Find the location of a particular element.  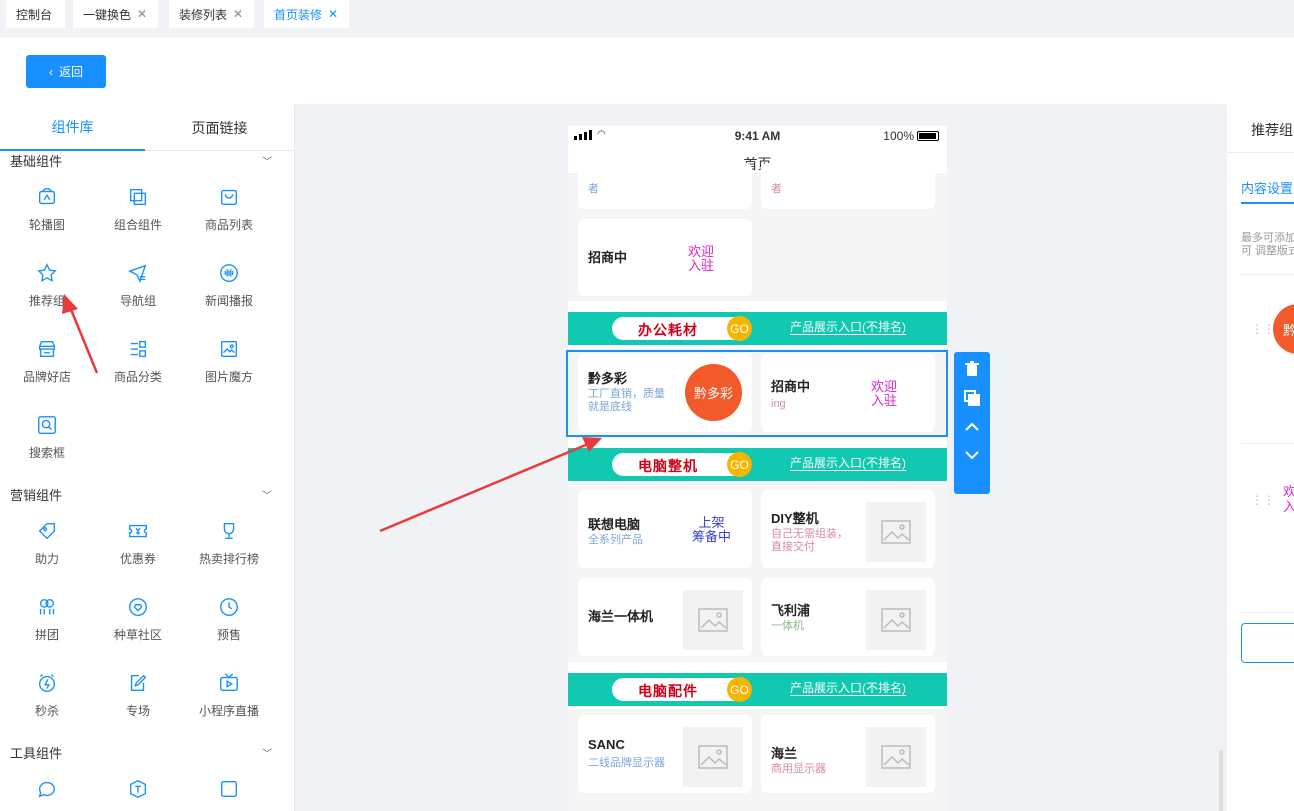

comp-live: 小程序直播 is located at coordinates (229, 701).